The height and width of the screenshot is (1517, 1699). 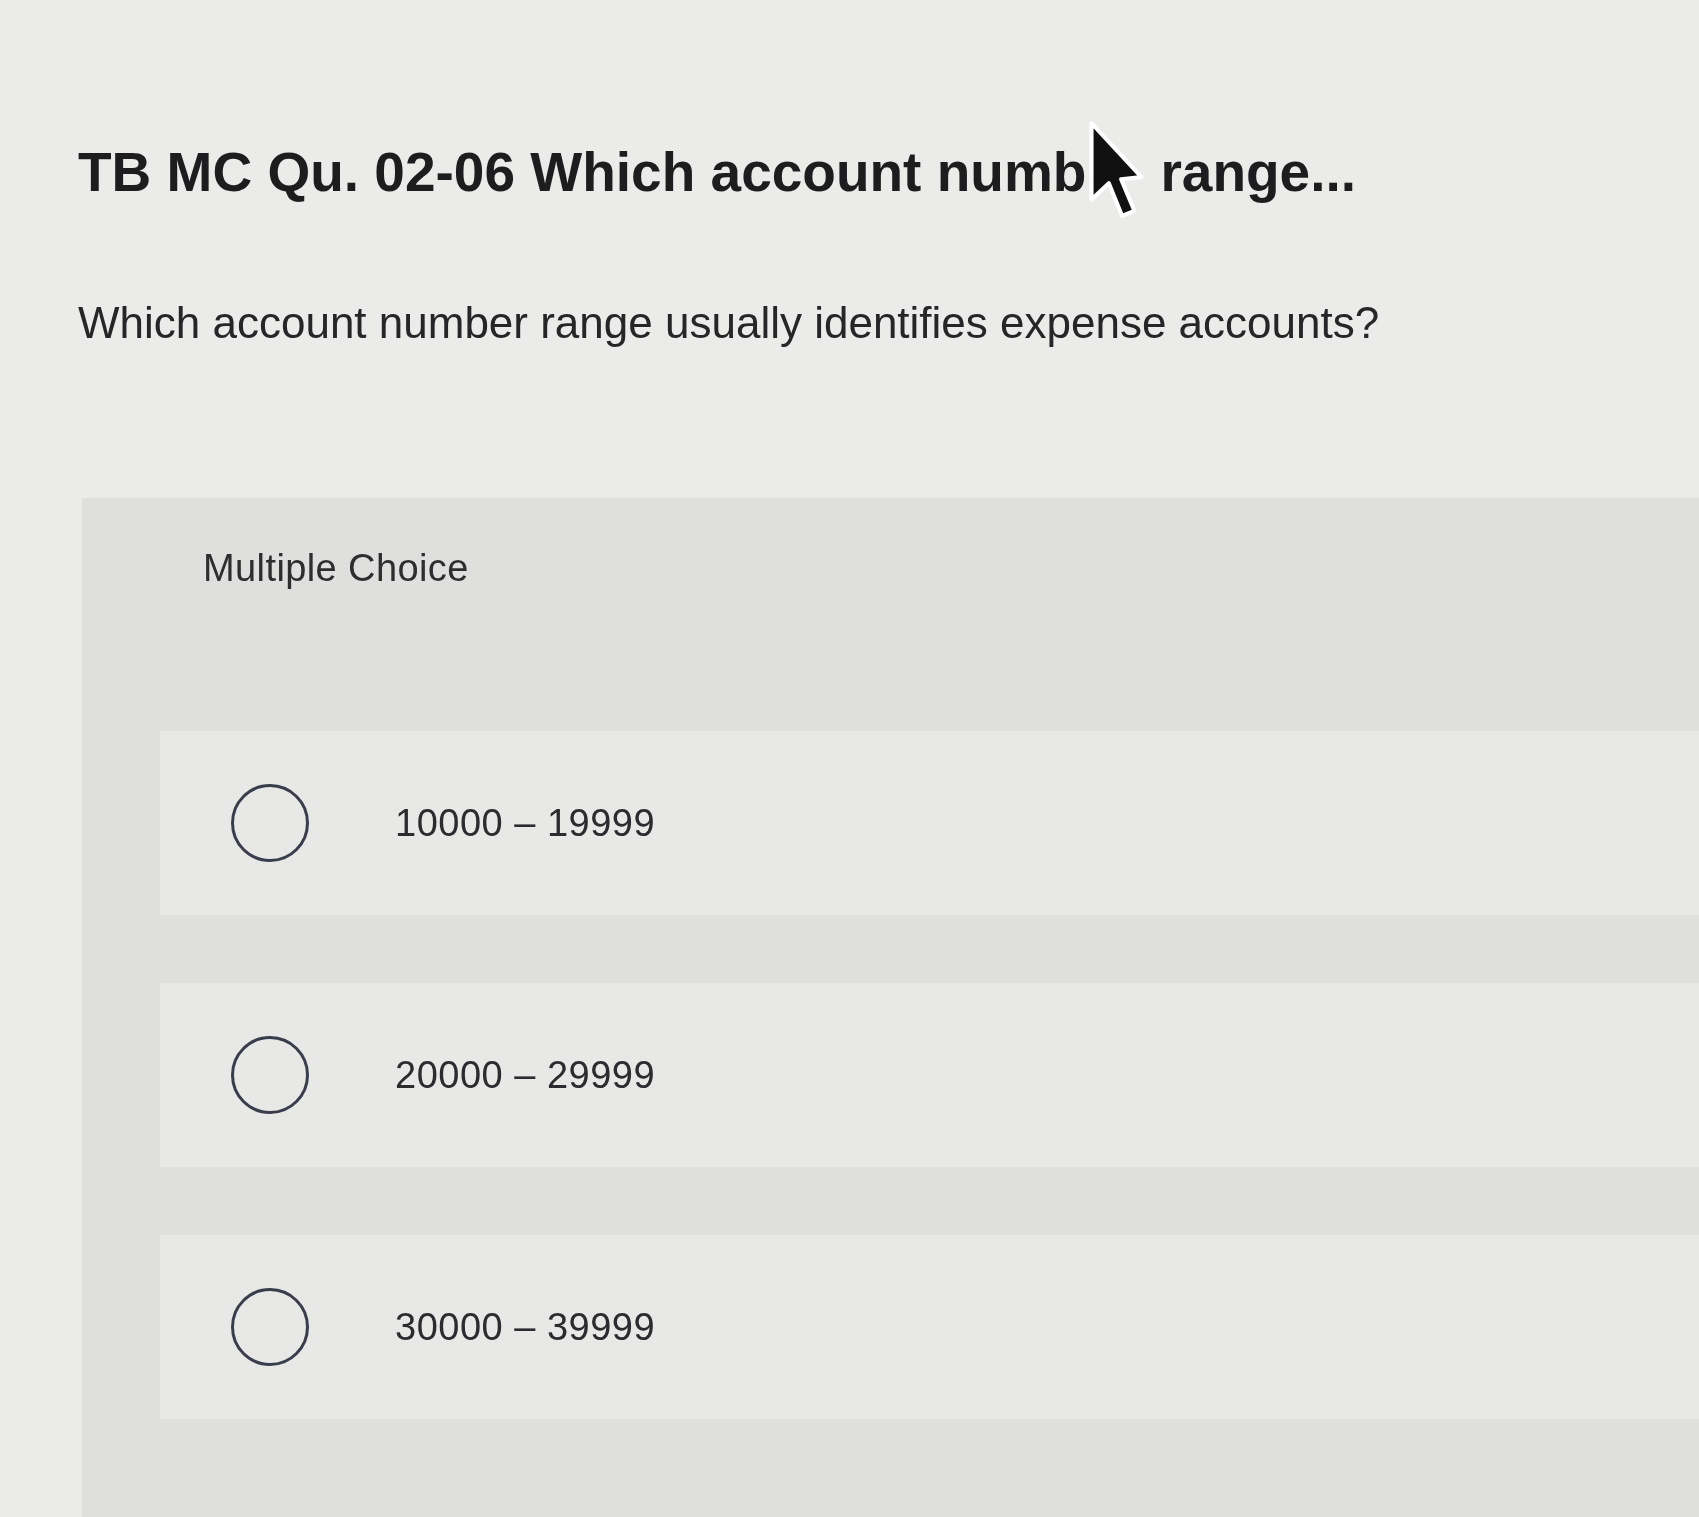 What do you see at coordinates (525, 1327) in the screenshot?
I see `option-label: 30000 – 39999` at bounding box center [525, 1327].